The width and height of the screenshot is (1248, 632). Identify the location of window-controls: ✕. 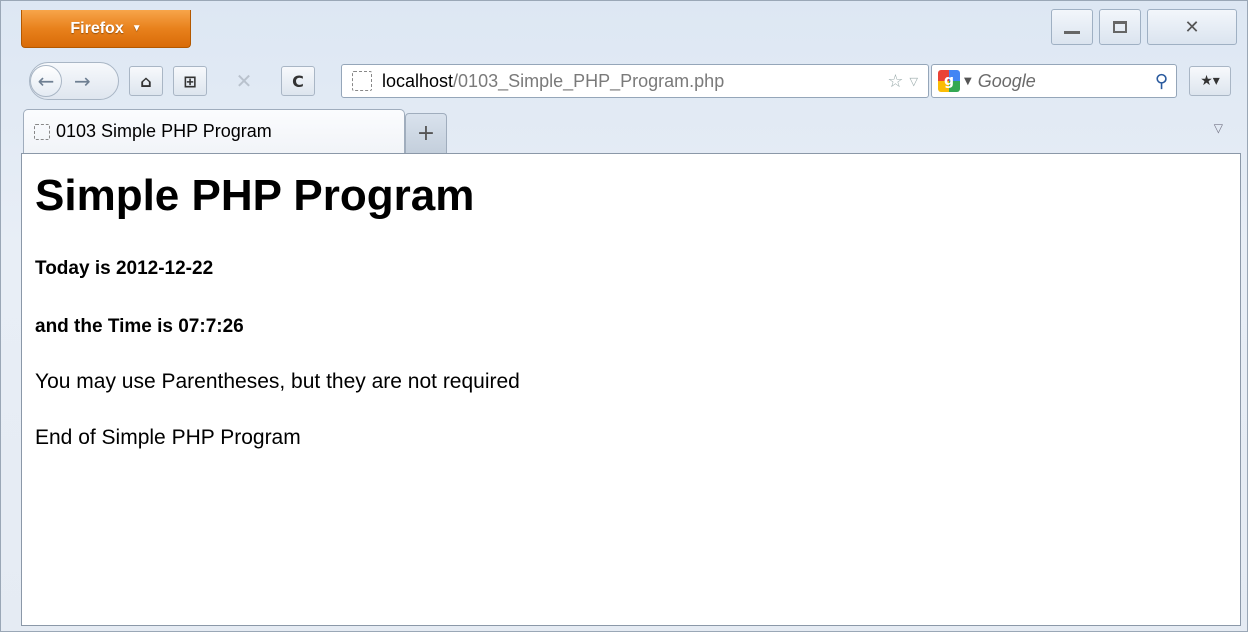
(1144, 27).